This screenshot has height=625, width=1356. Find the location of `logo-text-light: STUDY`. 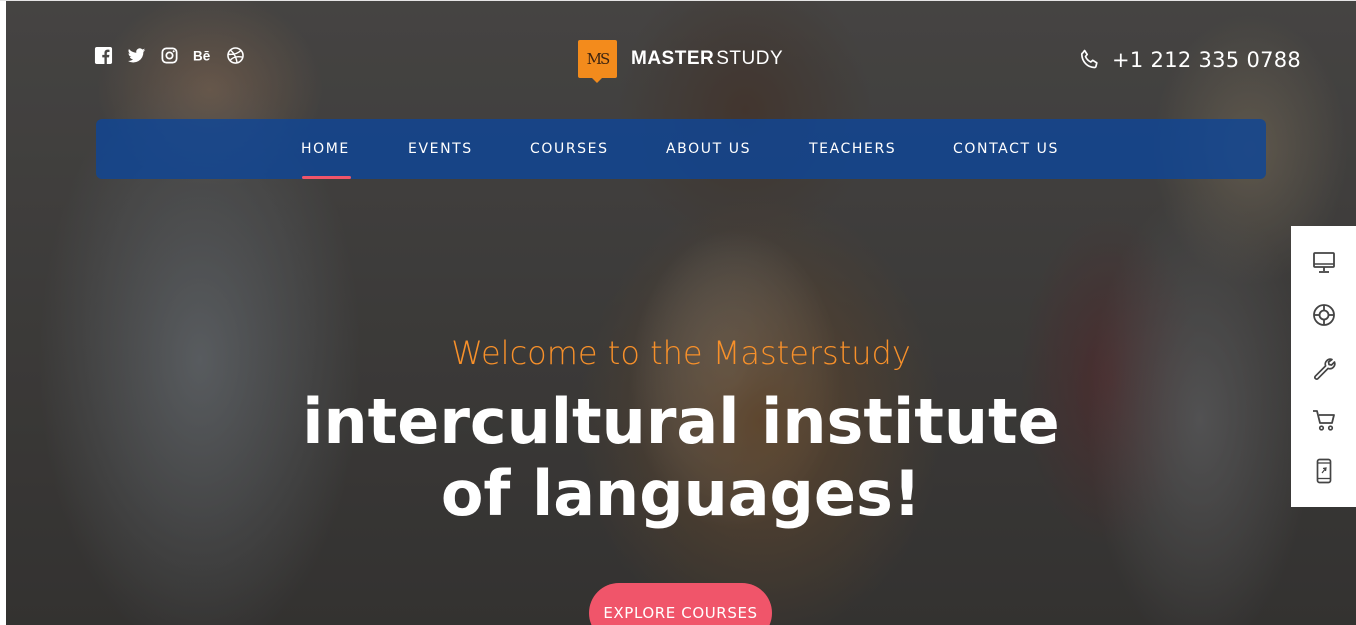

logo-text-light: STUDY is located at coordinates (750, 58).